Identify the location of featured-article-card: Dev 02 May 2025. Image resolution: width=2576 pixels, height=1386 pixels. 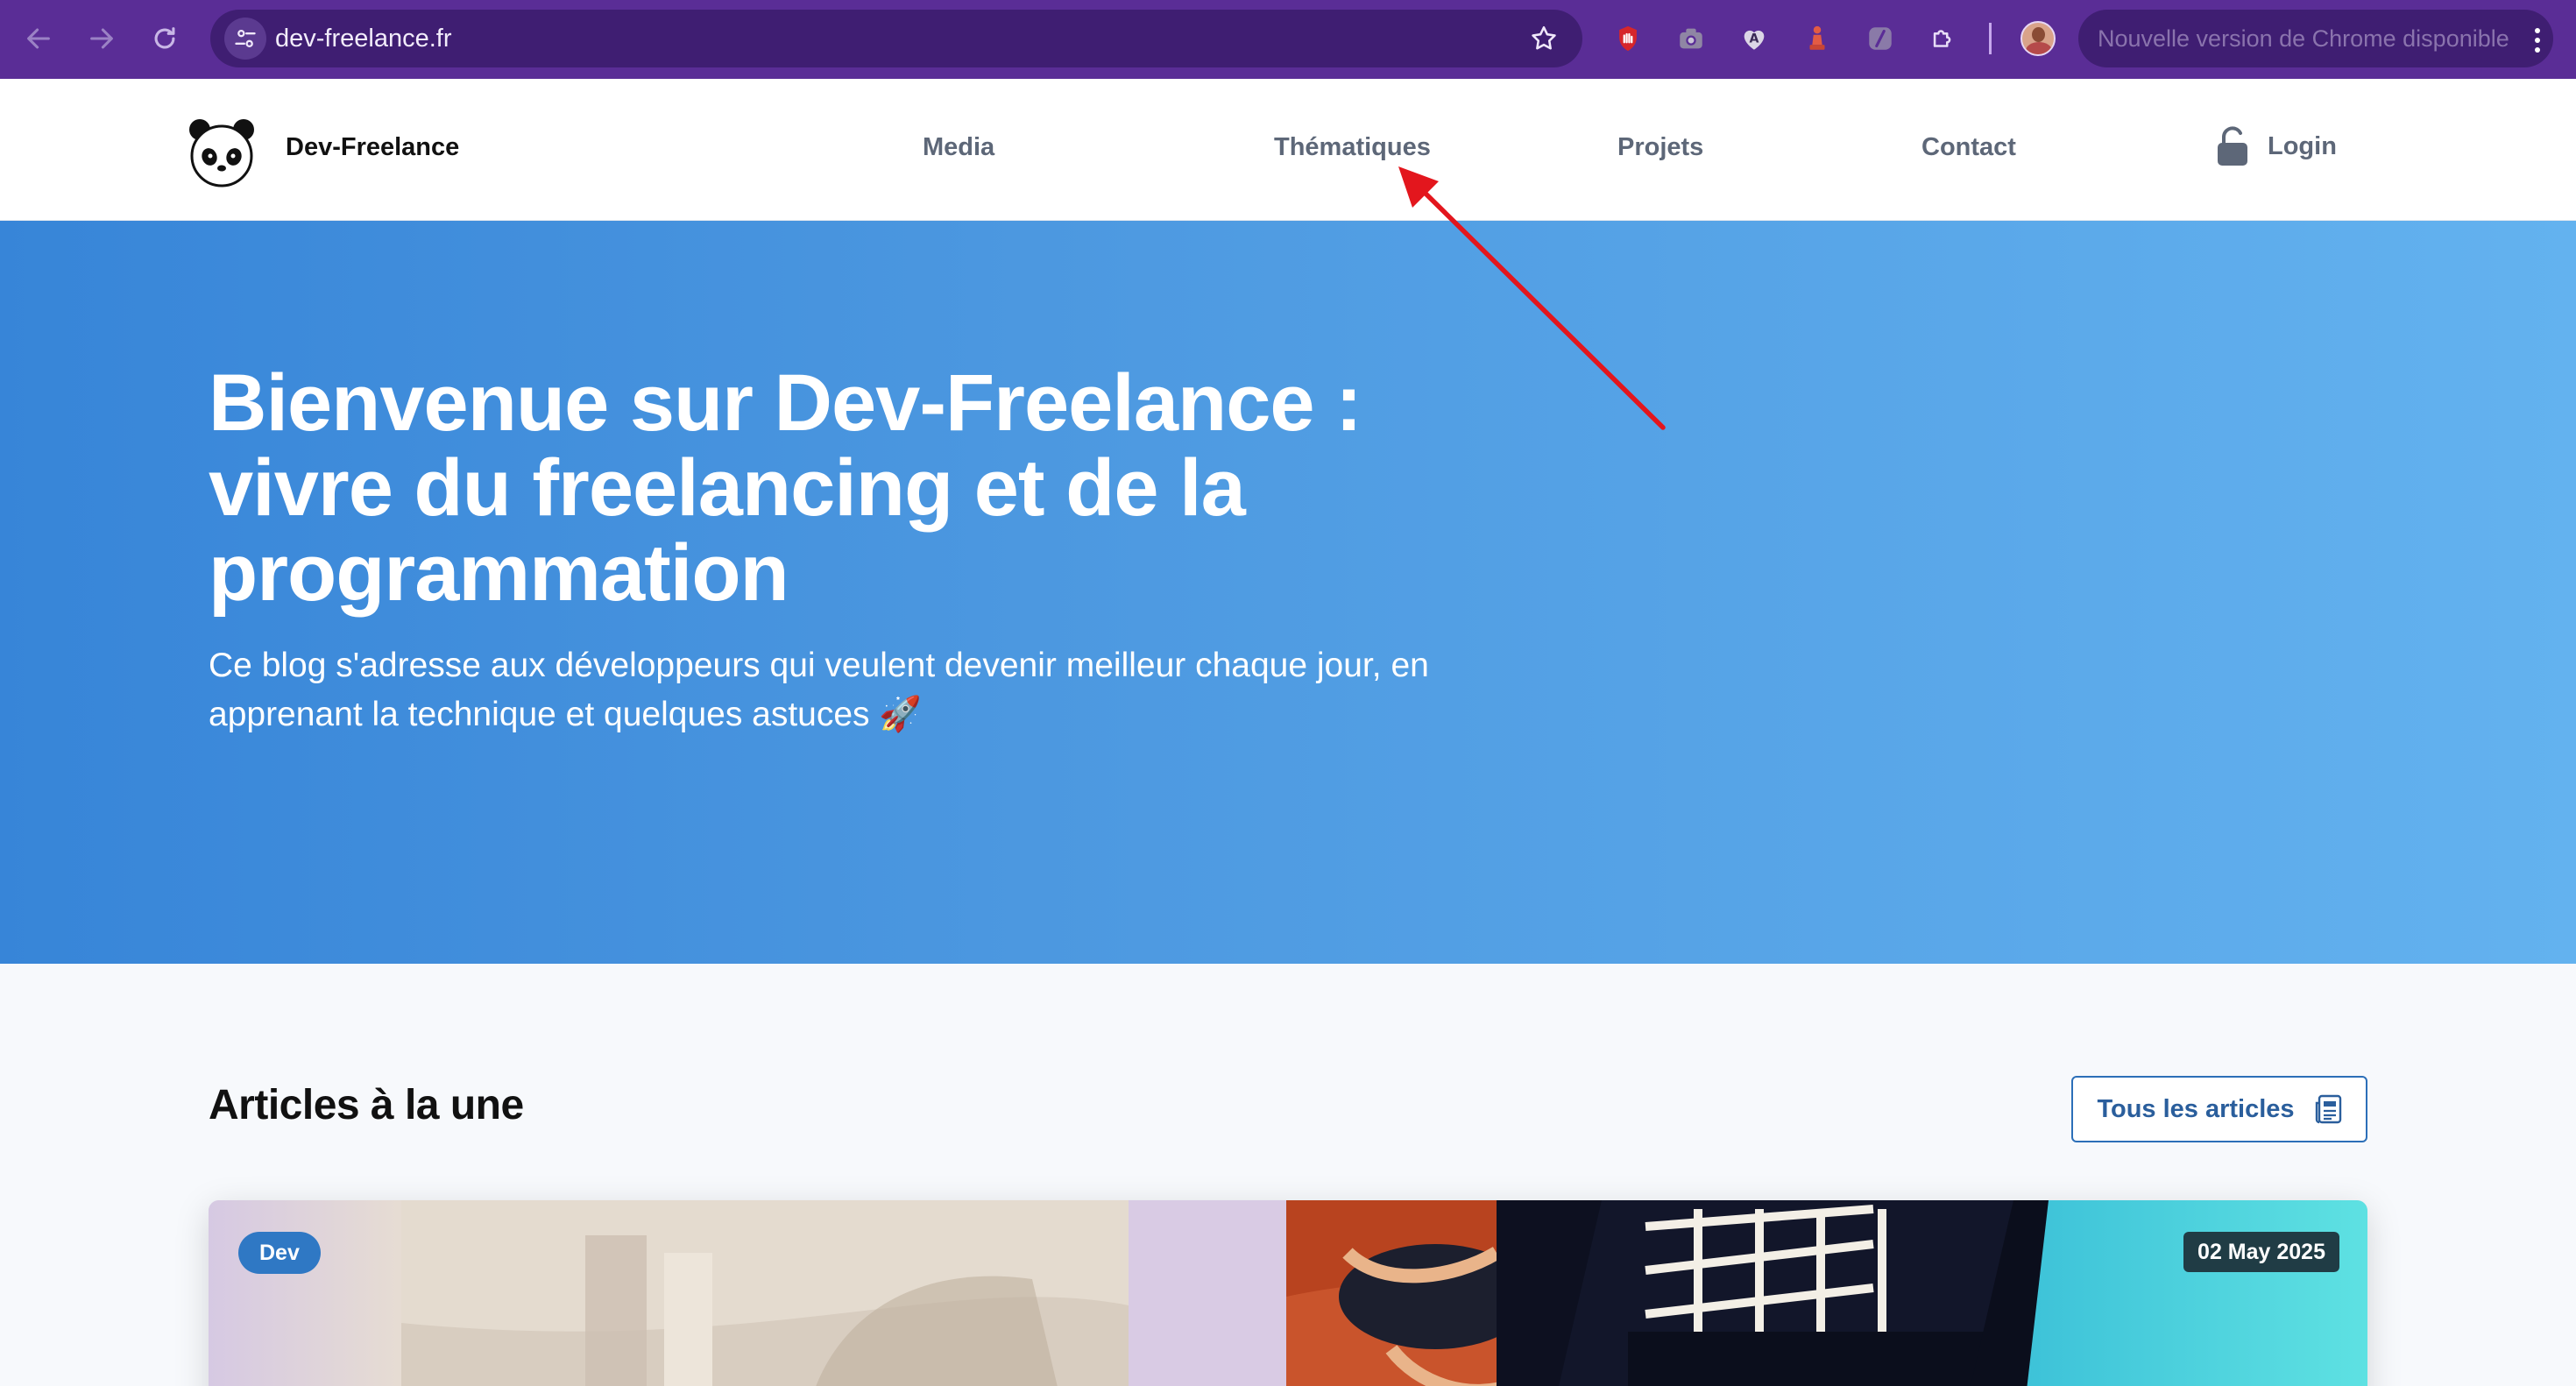
(1288, 1293).